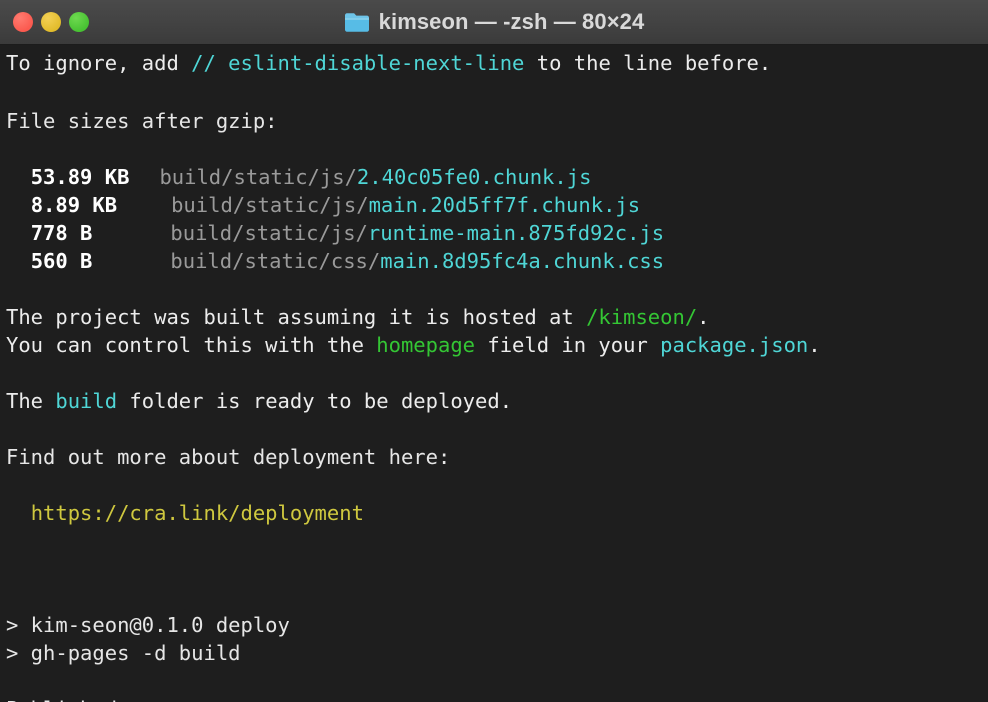 This screenshot has height=702, width=988. What do you see at coordinates (61, 233) in the screenshot?
I see `file-size: 778 B` at bounding box center [61, 233].